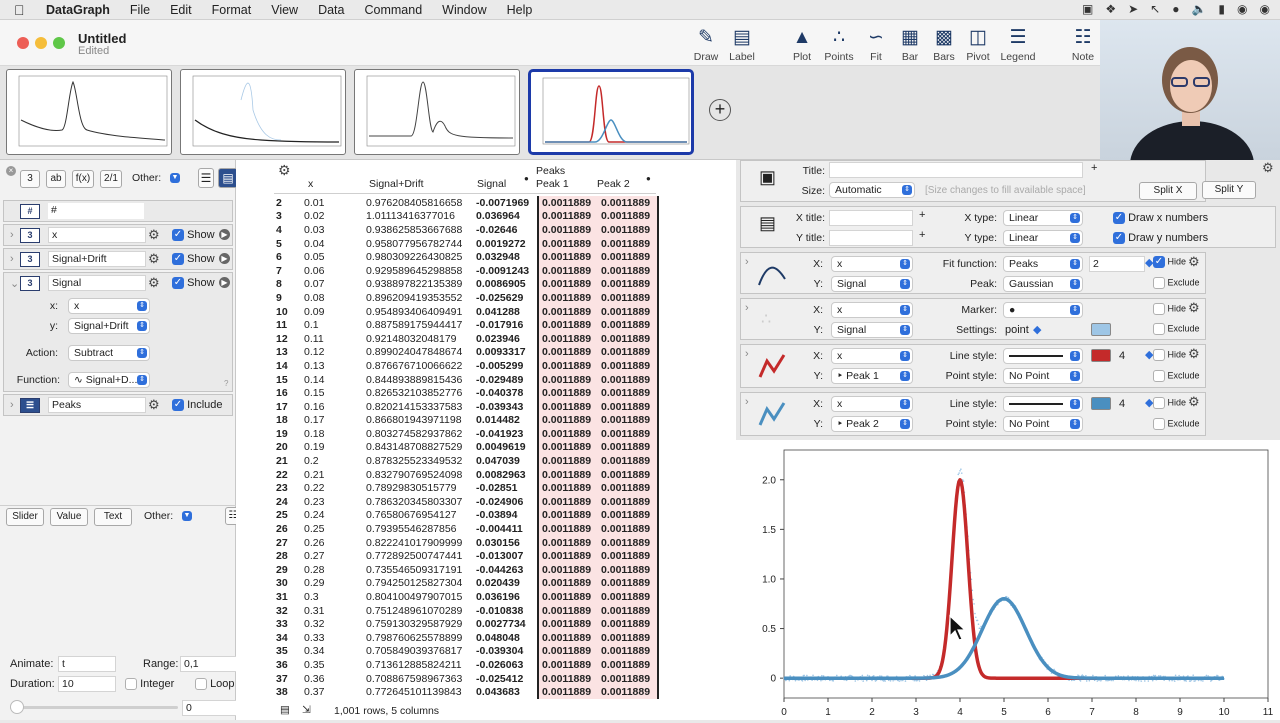  Describe the element at coordinates (335, 597) in the screenshot. I see `x-cell: 0.3` at that location.